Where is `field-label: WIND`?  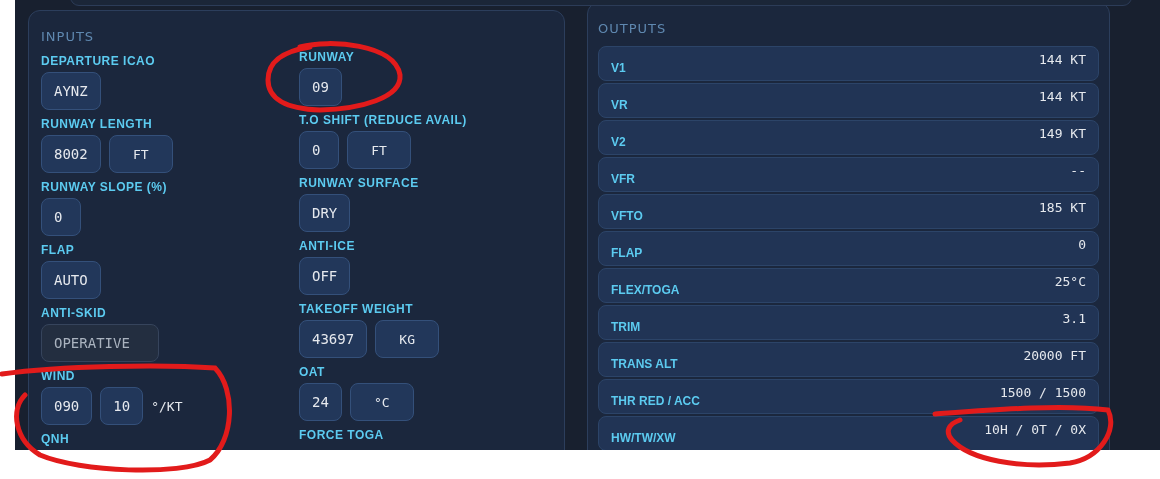 field-label: WIND is located at coordinates (58, 376).